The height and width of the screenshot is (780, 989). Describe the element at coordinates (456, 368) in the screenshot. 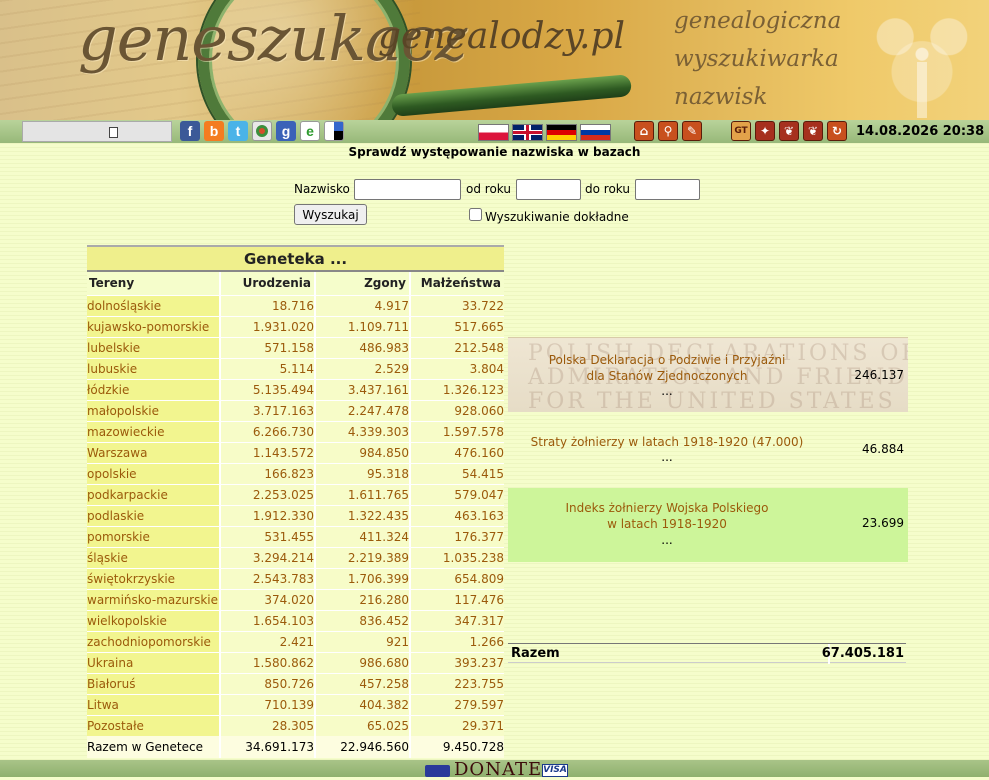

I see `marriages-value: 3.804` at that location.